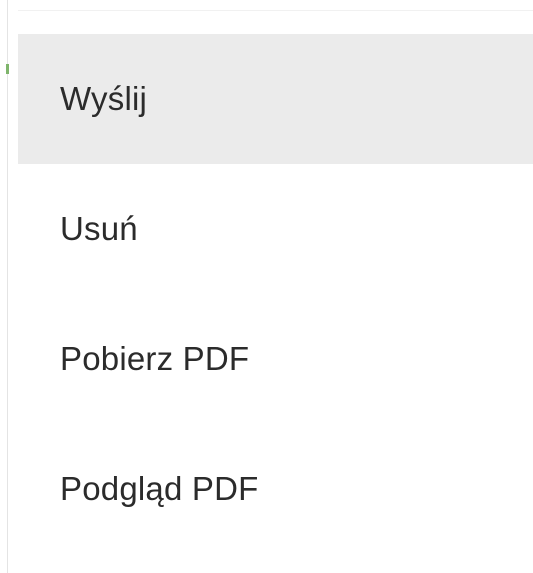  Describe the element at coordinates (99, 228) in the screenshot. I see `menu-item-delete-label: Usuń` at that location.